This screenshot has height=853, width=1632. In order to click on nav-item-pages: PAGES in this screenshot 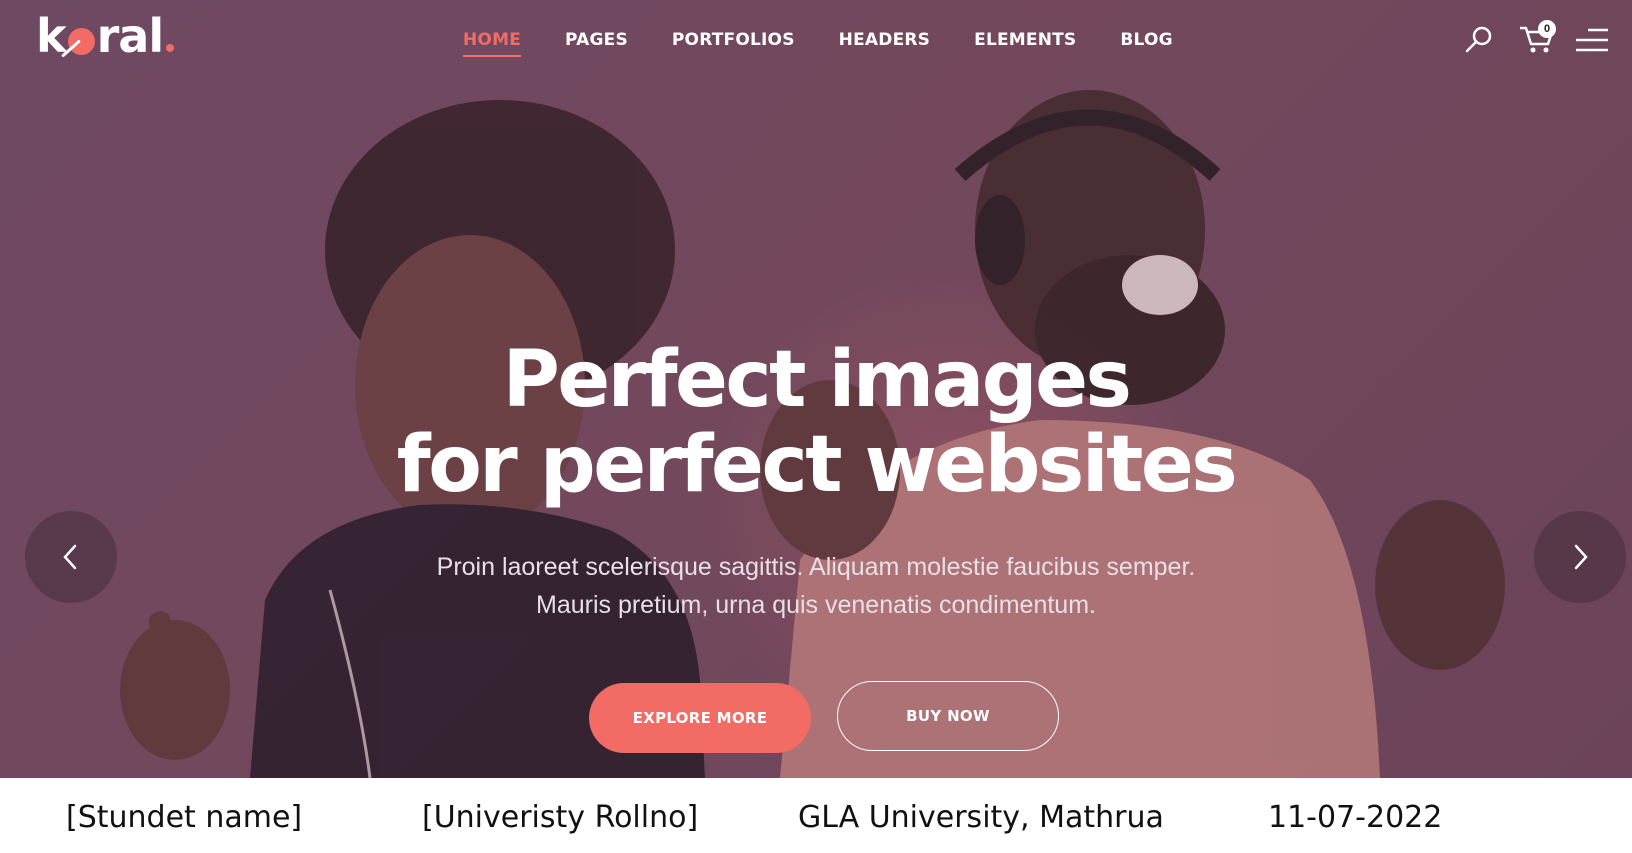, I will do `click(596, 40)`.